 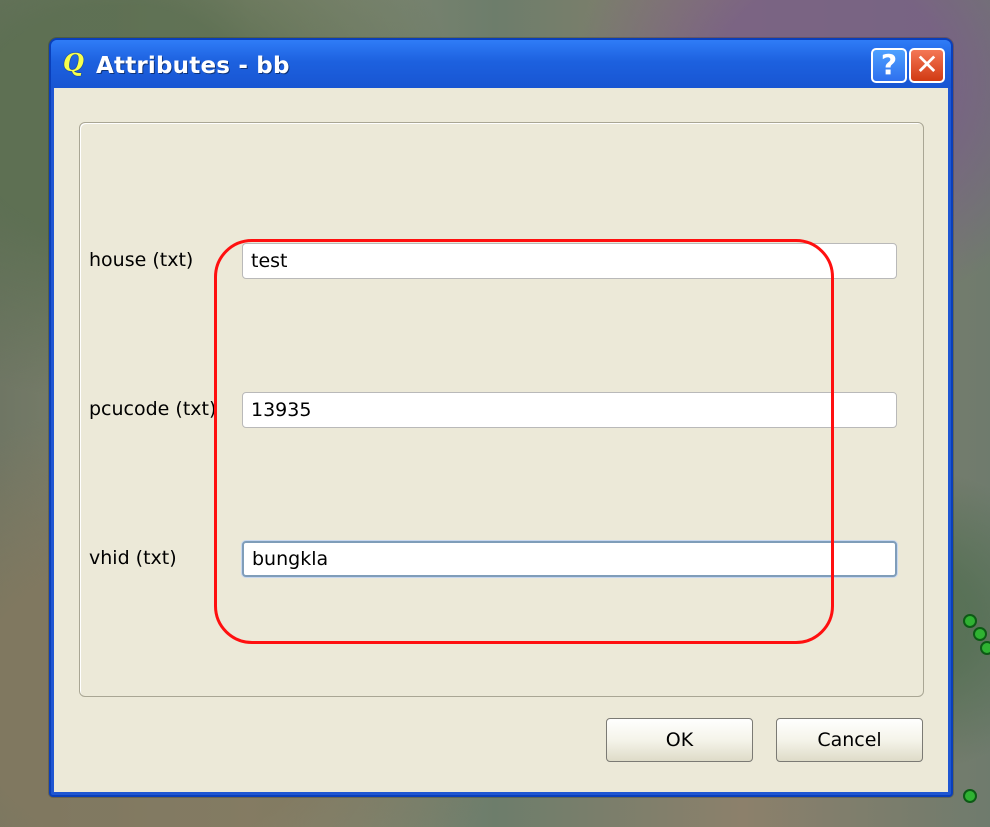 What do you see at coordinates (569, 410) in the screenshot?
I see `pcucode-input` at bounding box center [569, 410].